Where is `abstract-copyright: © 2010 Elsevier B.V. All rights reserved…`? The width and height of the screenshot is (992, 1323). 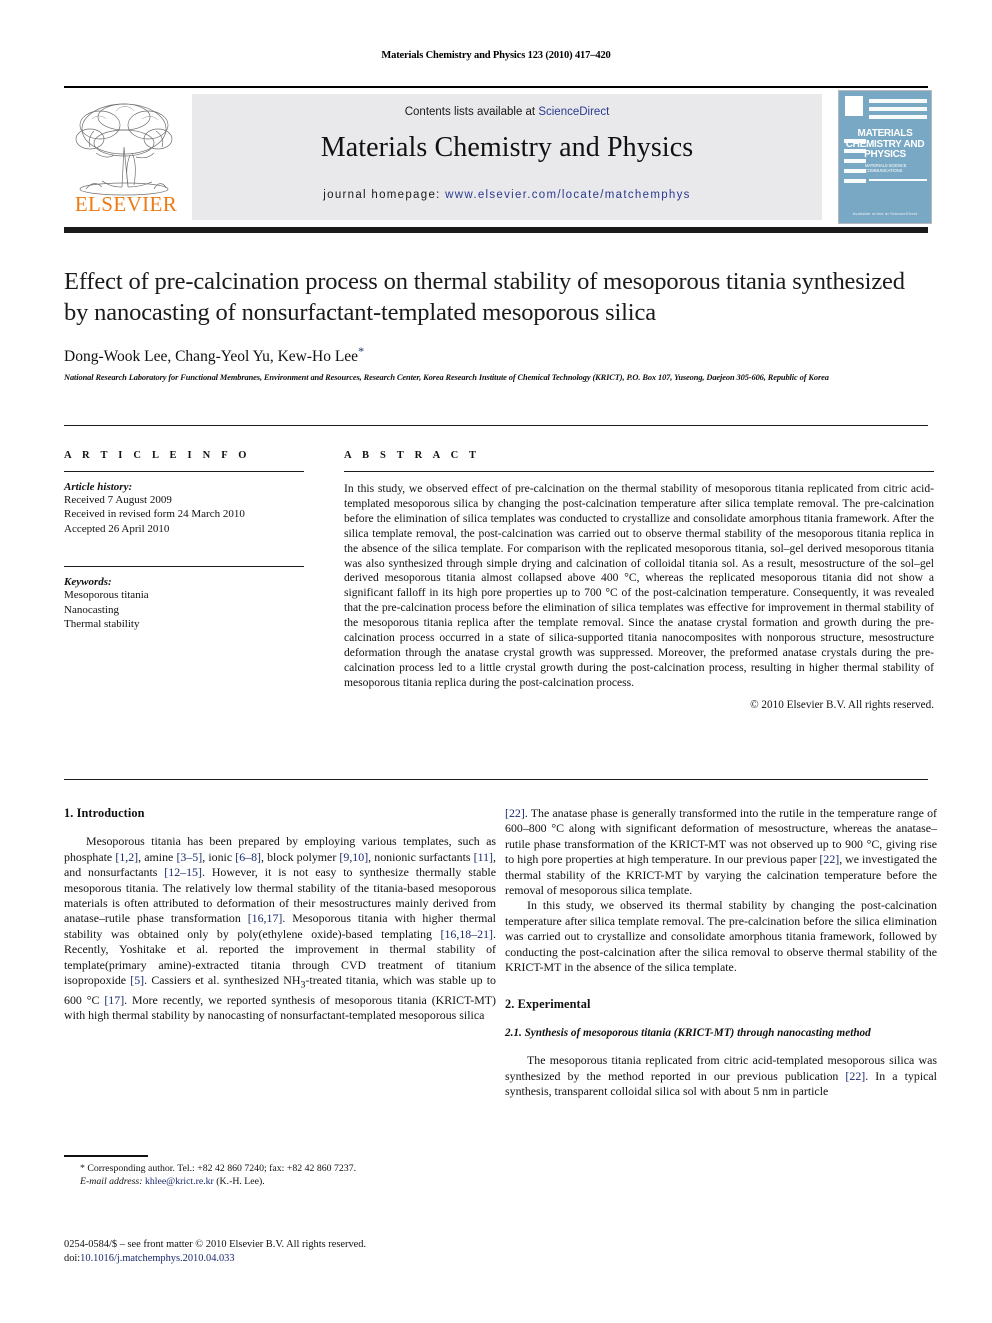
abstract-copyright: © 2010 Elsevier B.V. All rights reserved… is located at coordinates (842, 704).